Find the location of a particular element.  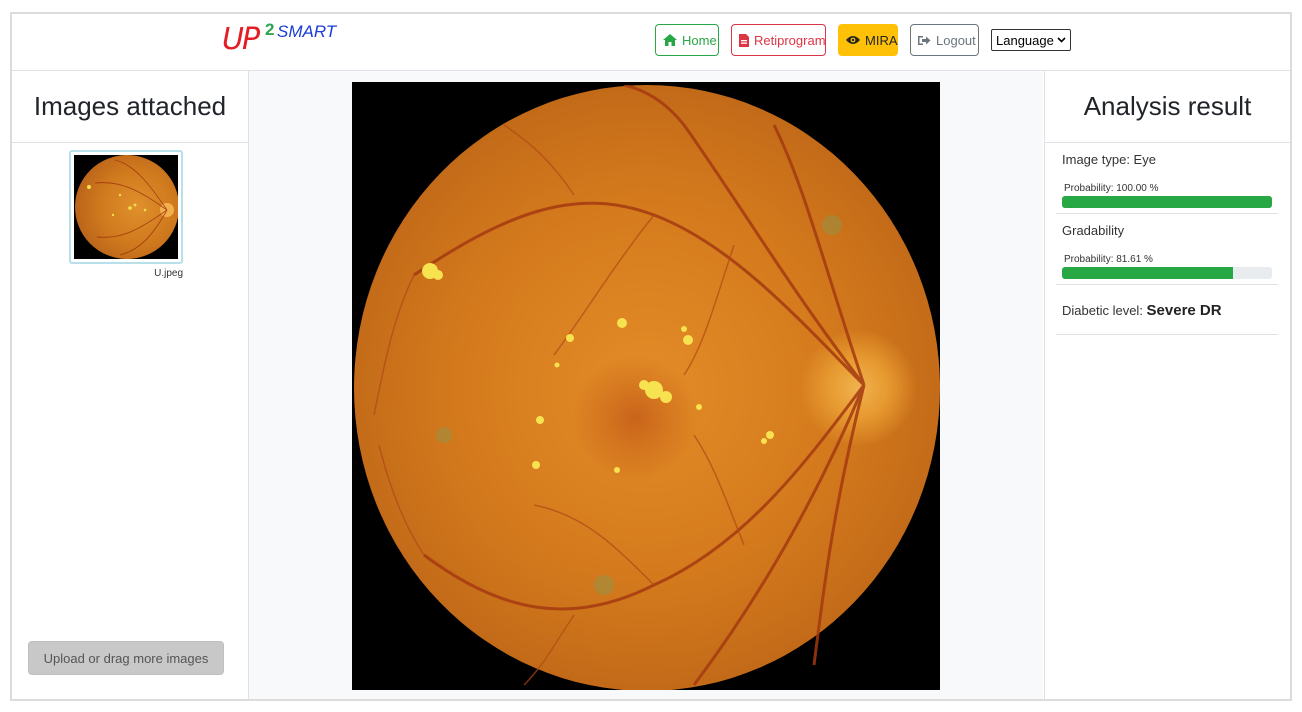

images-attached-title: Images attached is located at coordinates (130, 107).